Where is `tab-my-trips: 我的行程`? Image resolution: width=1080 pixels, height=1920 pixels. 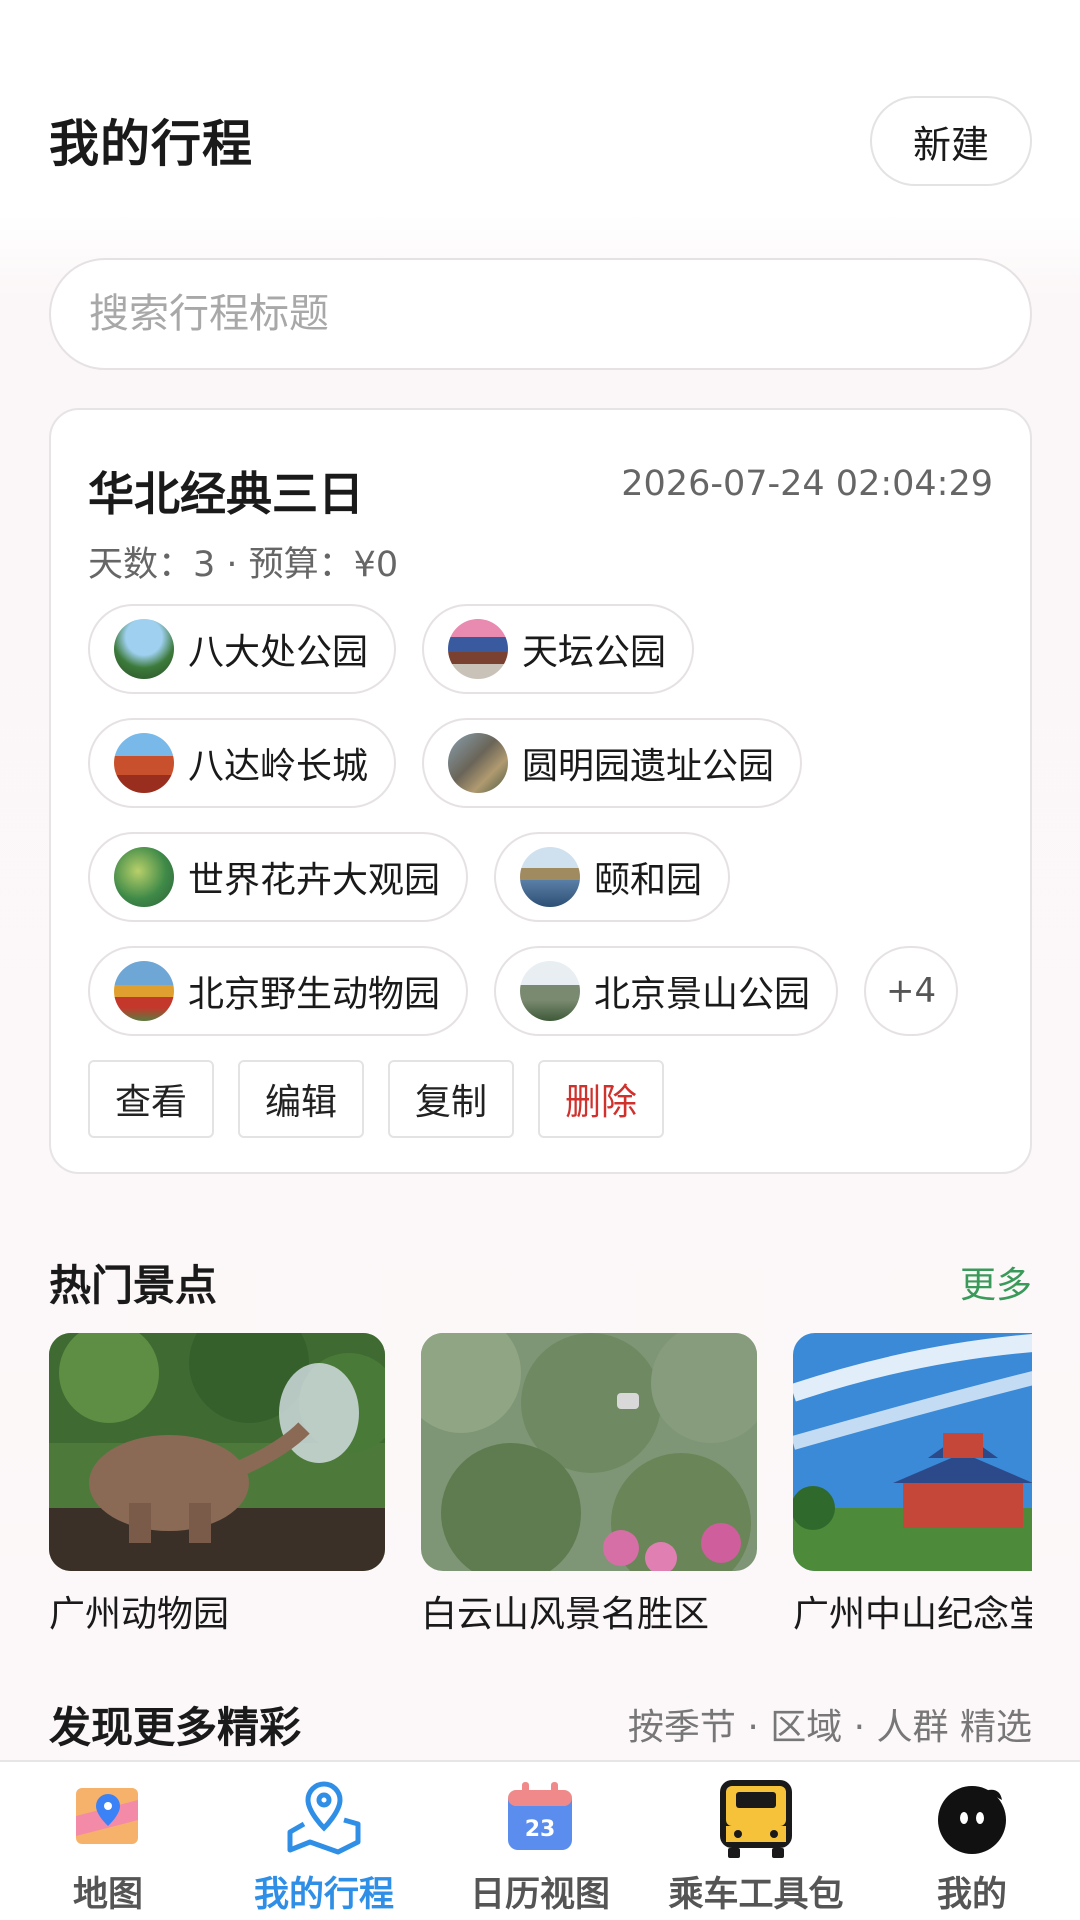 tab-my-trips: 我的行程 is located at coordinates (324, 1841).